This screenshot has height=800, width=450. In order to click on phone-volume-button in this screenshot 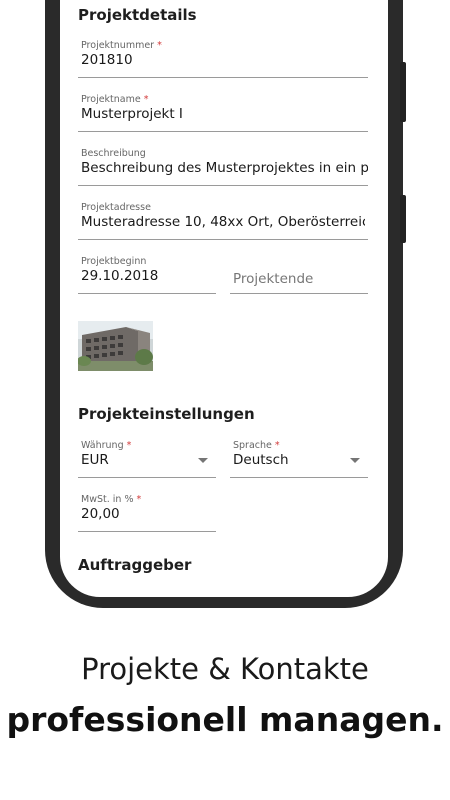, I will do `click(403, 92)`.